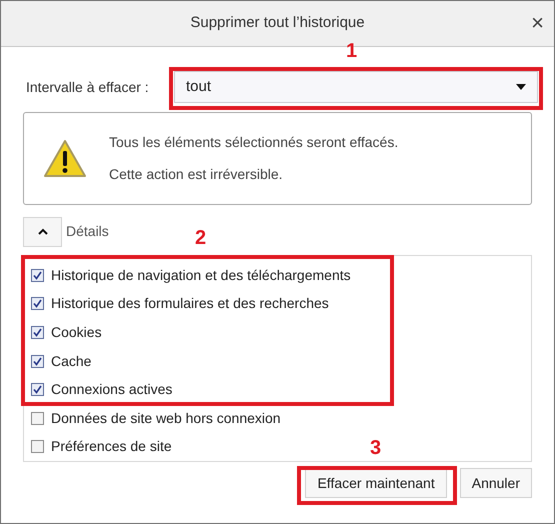 The height and width of the screenshot is (524, 555). What do you see at coordinates (87, 87) in the screenshot?
I see `range-label: Intervalle à effacer :` at bounding box center [87, 87].